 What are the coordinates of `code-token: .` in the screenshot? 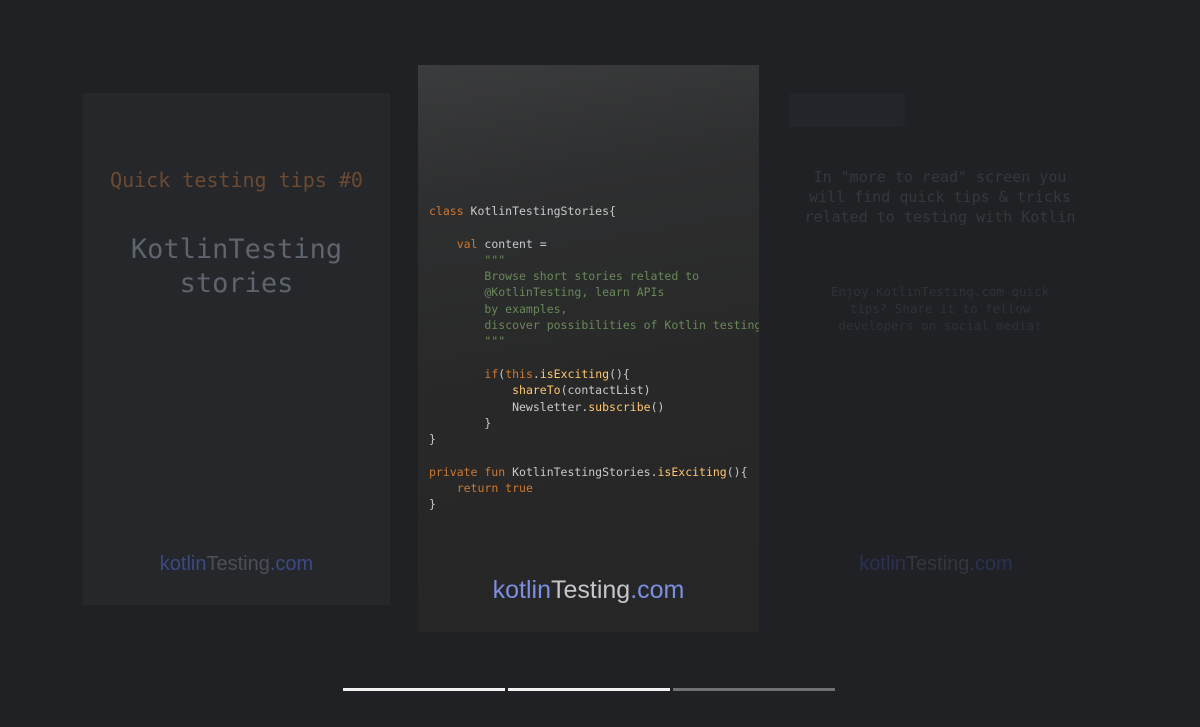 It's located at (536, 373).